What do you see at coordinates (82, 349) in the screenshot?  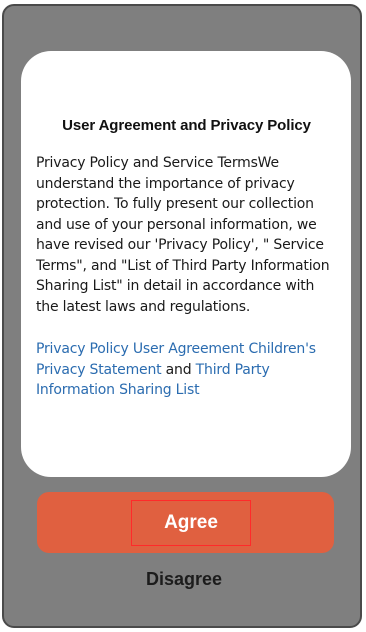 I see `privacy-policy-link: Privacy Policy` at bounding box center [82, 349].